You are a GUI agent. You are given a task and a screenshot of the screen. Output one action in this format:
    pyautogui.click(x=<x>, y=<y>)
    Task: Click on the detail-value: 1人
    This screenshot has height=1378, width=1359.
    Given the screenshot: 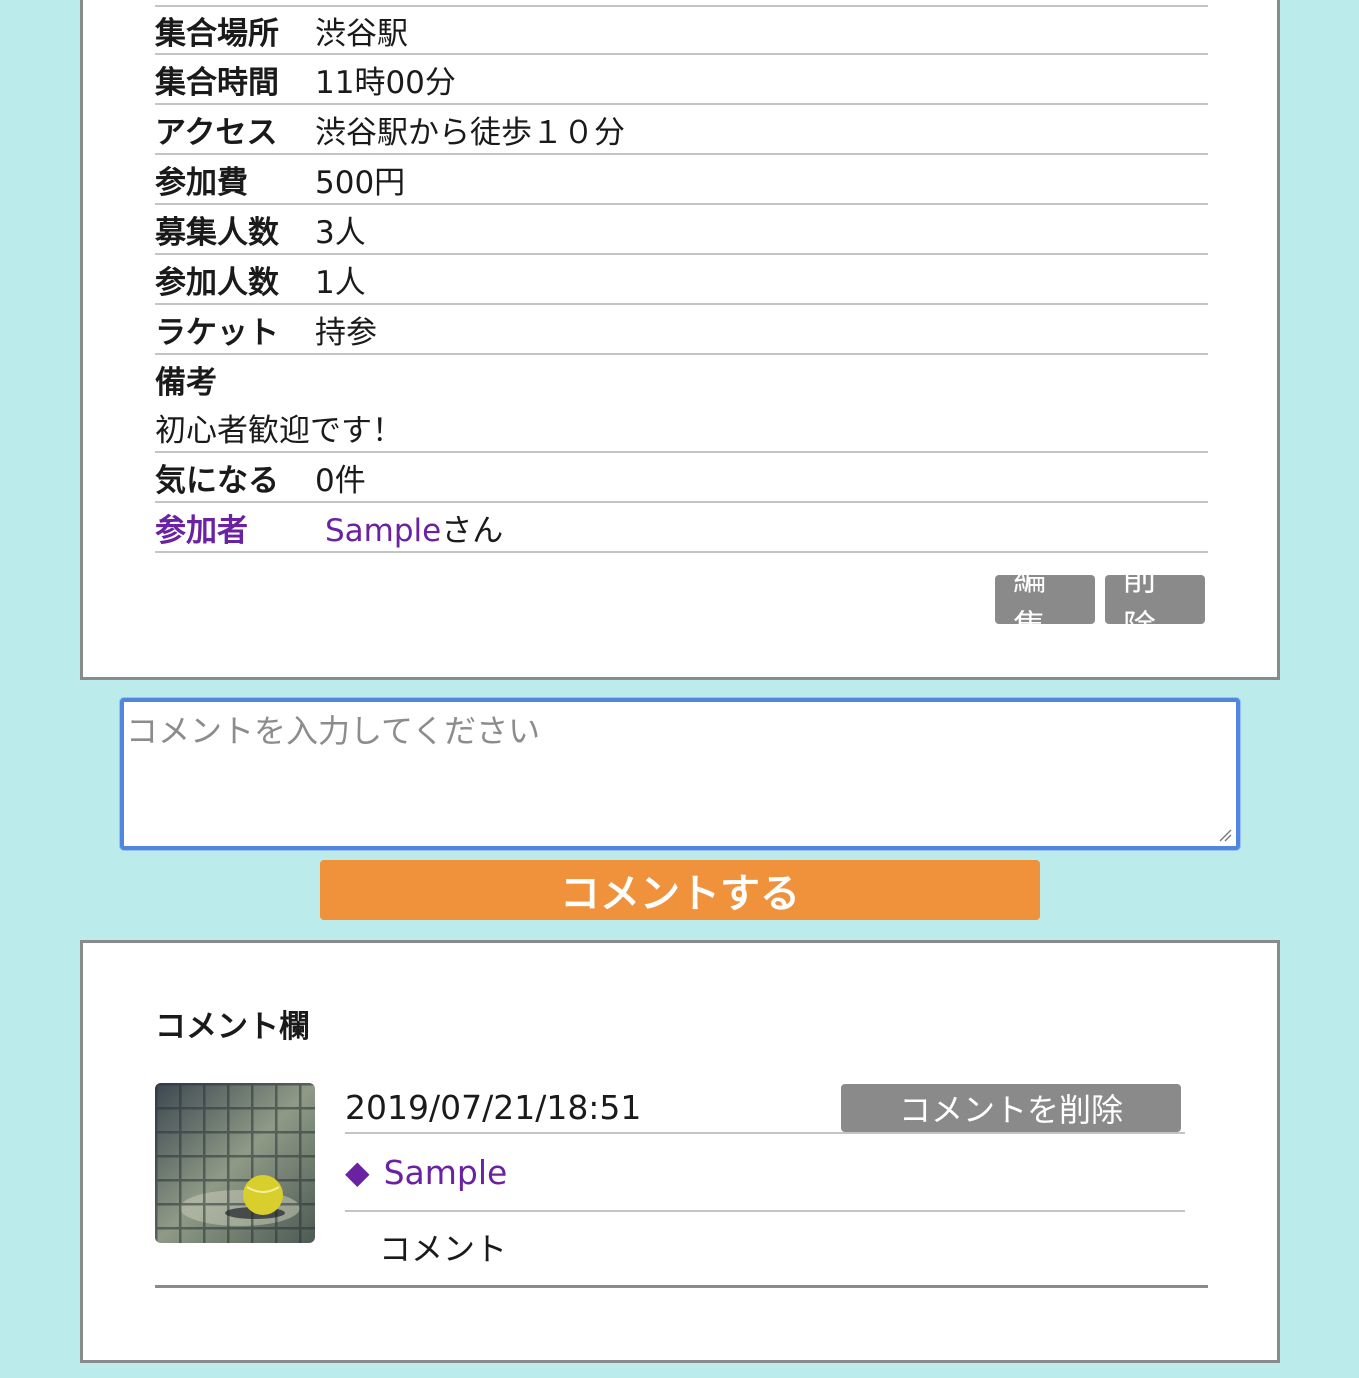 What is the action you would take?
    pyautogui.click(x=340, y=282)
    